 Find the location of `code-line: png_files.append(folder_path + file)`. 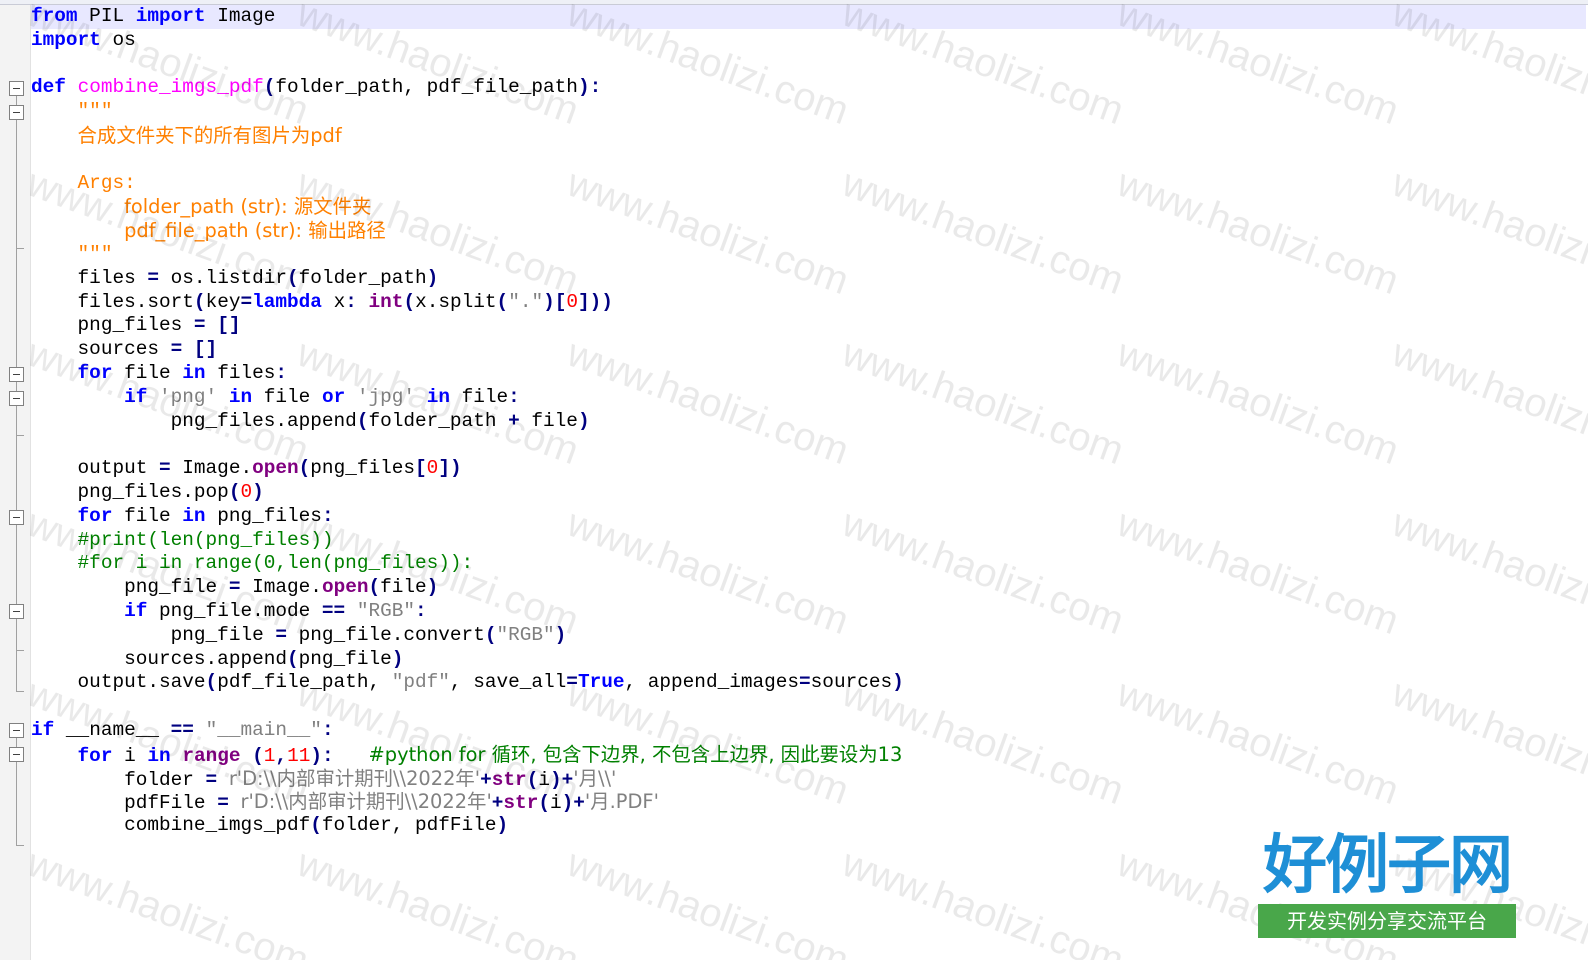

code-line: png_files.append(folder_path + file) is located at coordinates (808, 422).